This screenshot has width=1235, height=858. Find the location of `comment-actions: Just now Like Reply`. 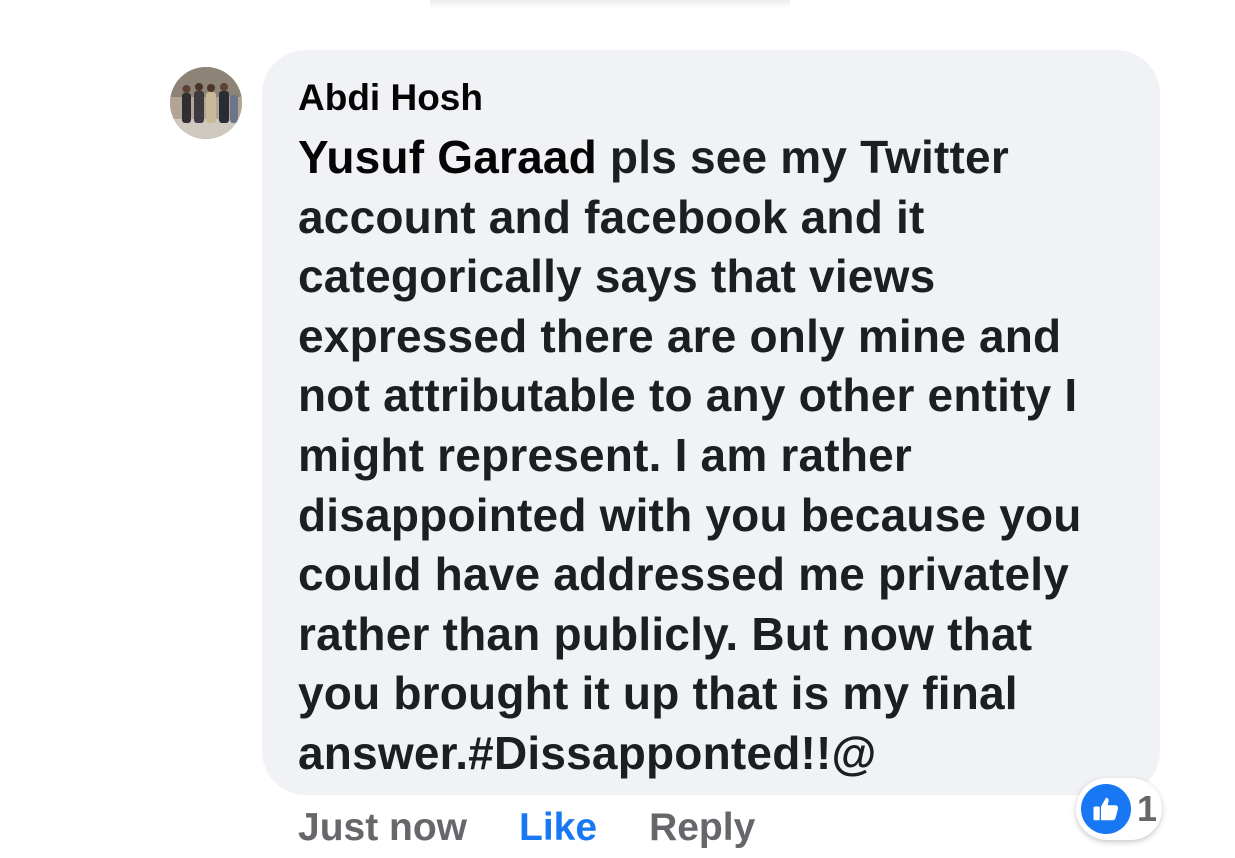

comment-actions: Just now Like Reply is located at coordinates (526, 828).